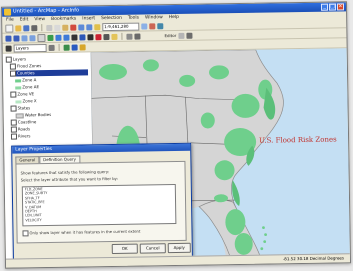  Describe the element at coordinates (26, 101) in the screenshot. I see `toc-legend-row: Zone X` at that location.